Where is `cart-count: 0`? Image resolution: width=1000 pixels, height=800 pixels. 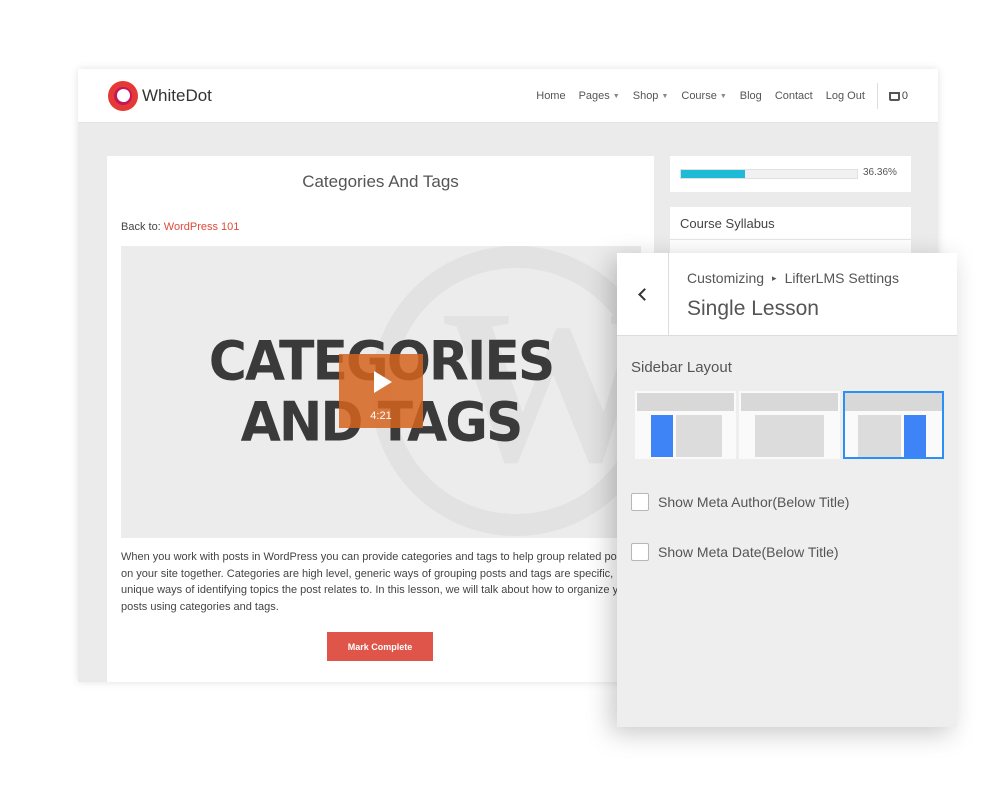 cart-count: 0 is located at coordinates (904, 96).